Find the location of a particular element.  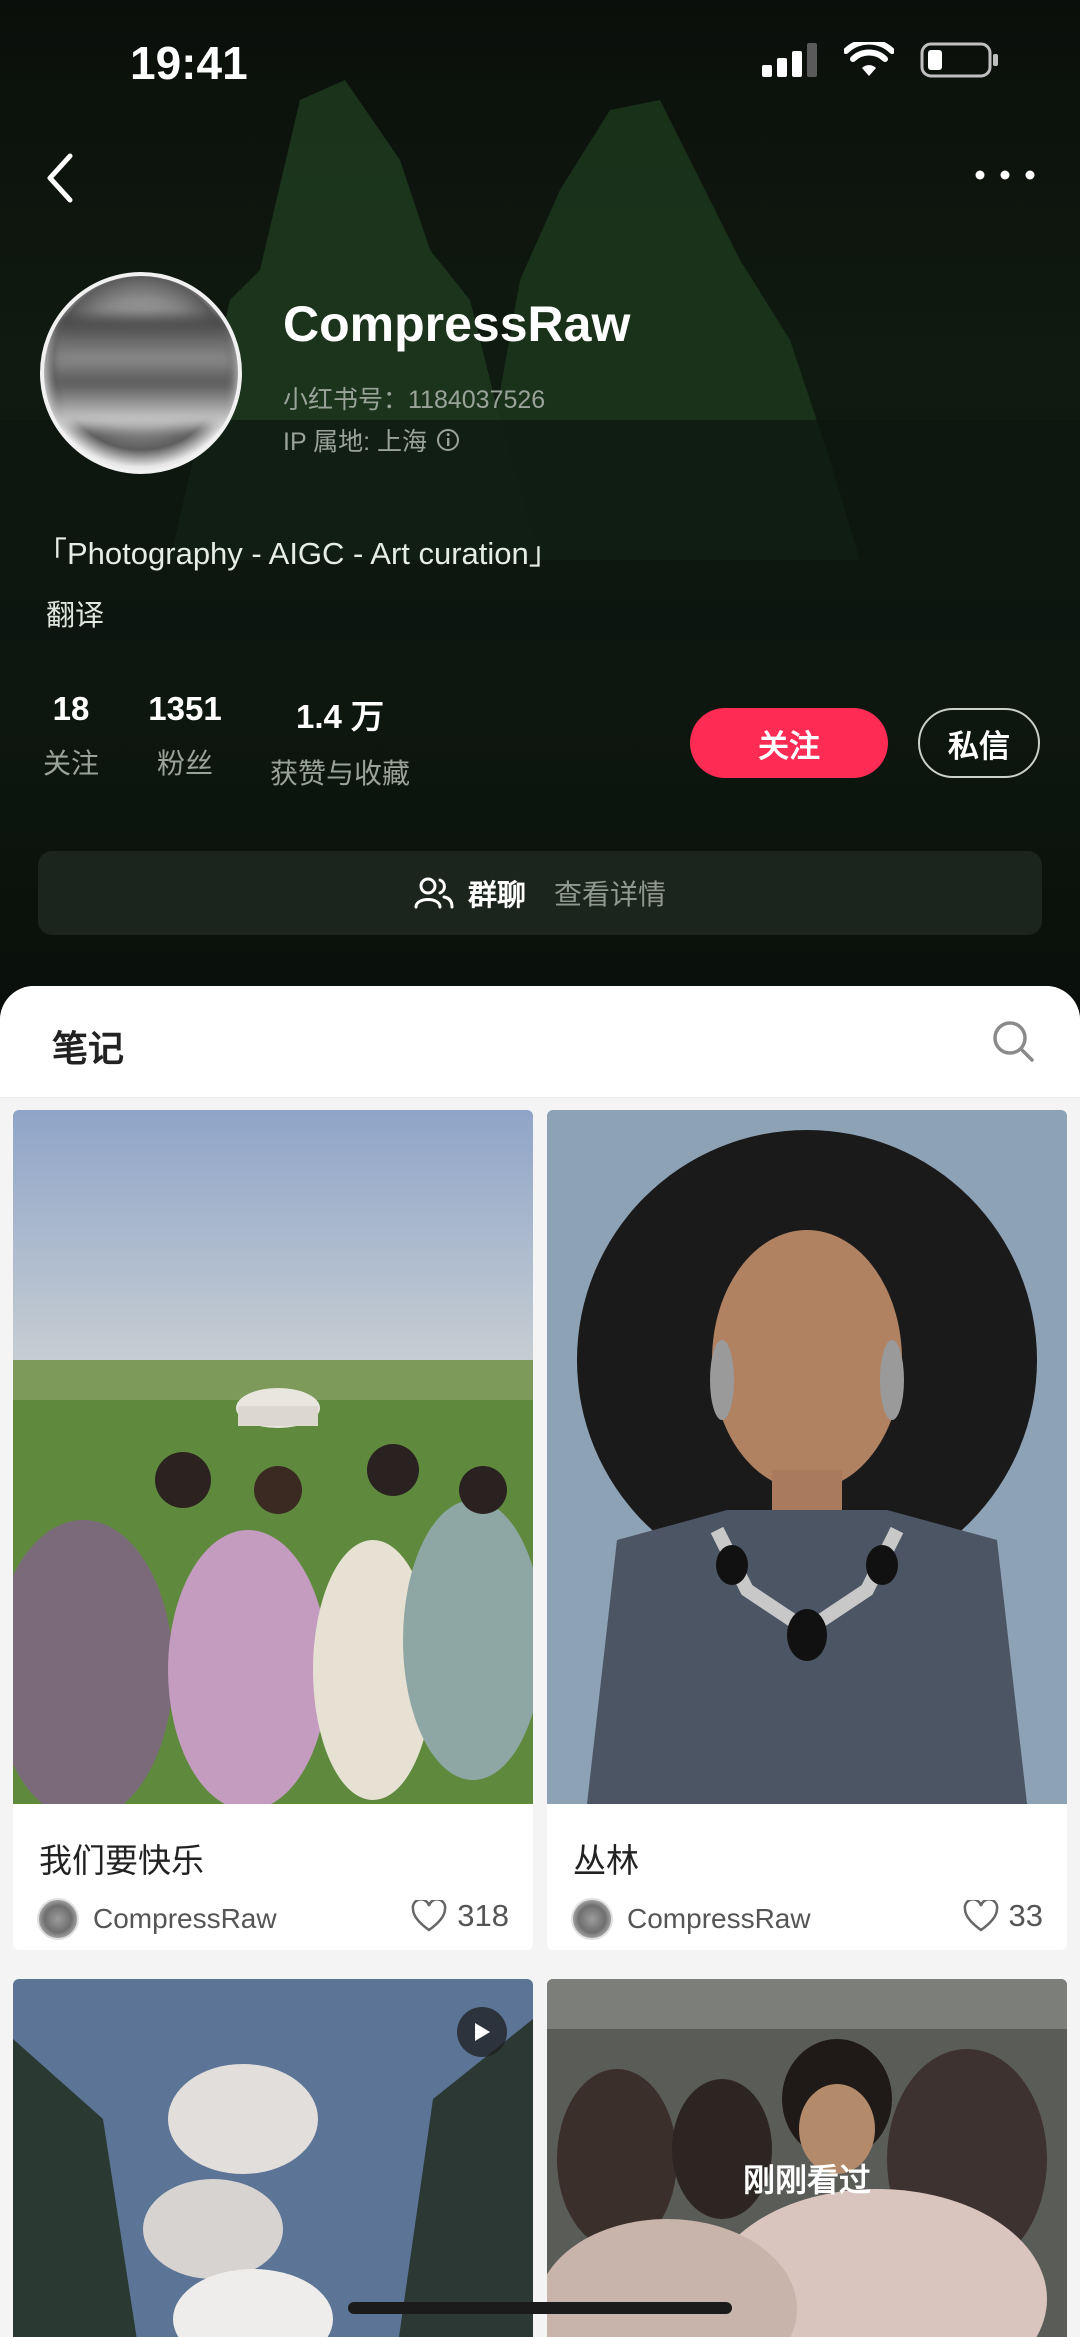

like-count: 318 is located at coordinates (483, 1915).